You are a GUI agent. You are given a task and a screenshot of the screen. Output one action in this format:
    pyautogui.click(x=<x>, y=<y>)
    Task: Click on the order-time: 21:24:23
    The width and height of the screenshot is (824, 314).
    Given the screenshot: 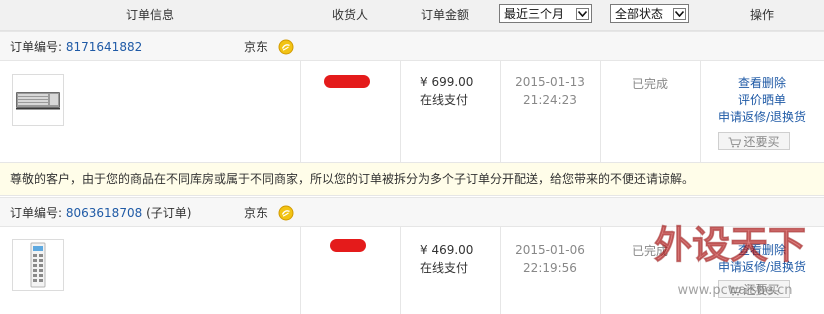 What is the action you would take?
    pyautogui.click(x=550, y=100)
    